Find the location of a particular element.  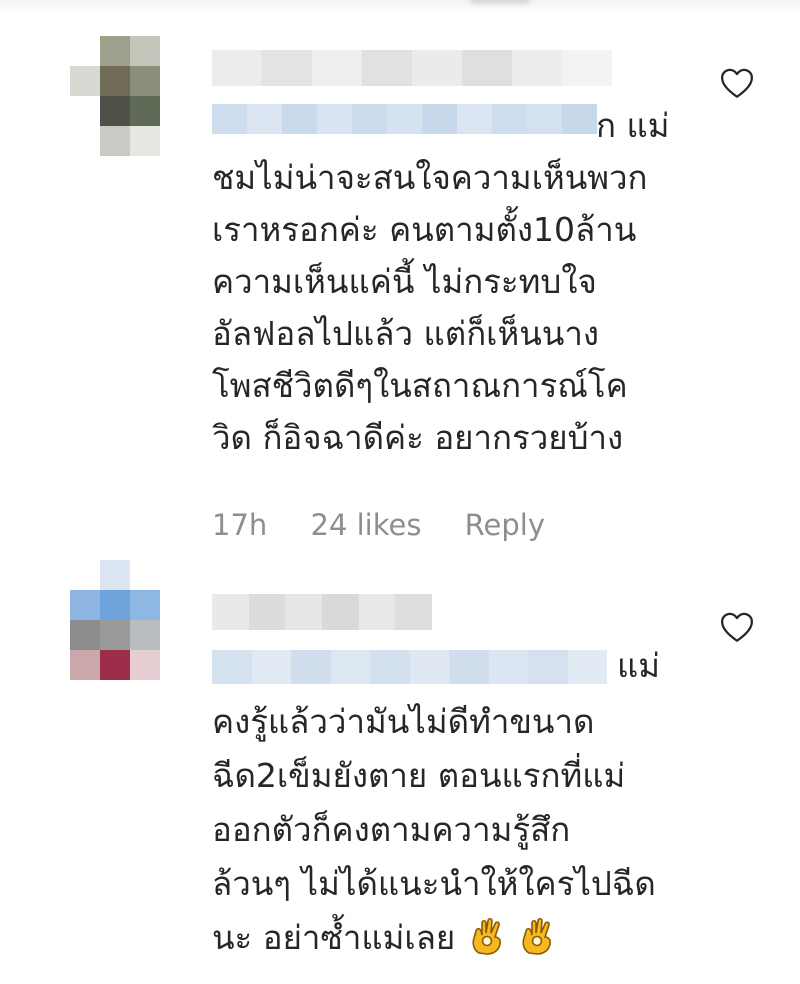

comment-text-line: เราหรอกค่ะ คนตามตั้ง10ล้าน is located at coordinates (424, 229).